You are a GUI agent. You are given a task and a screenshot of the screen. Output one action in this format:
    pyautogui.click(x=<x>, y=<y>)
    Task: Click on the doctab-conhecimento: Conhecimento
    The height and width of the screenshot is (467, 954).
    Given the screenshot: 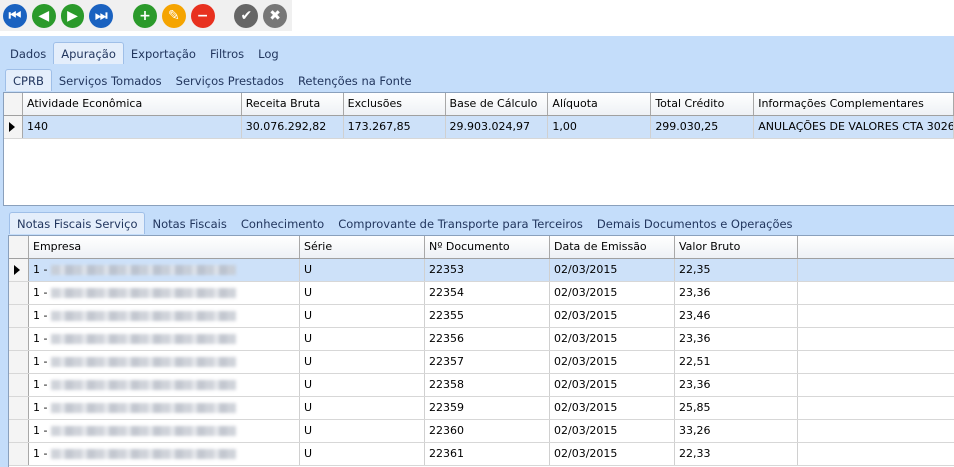 What is the action you would take?
    pyautogui.click(x=282, y=224)
    